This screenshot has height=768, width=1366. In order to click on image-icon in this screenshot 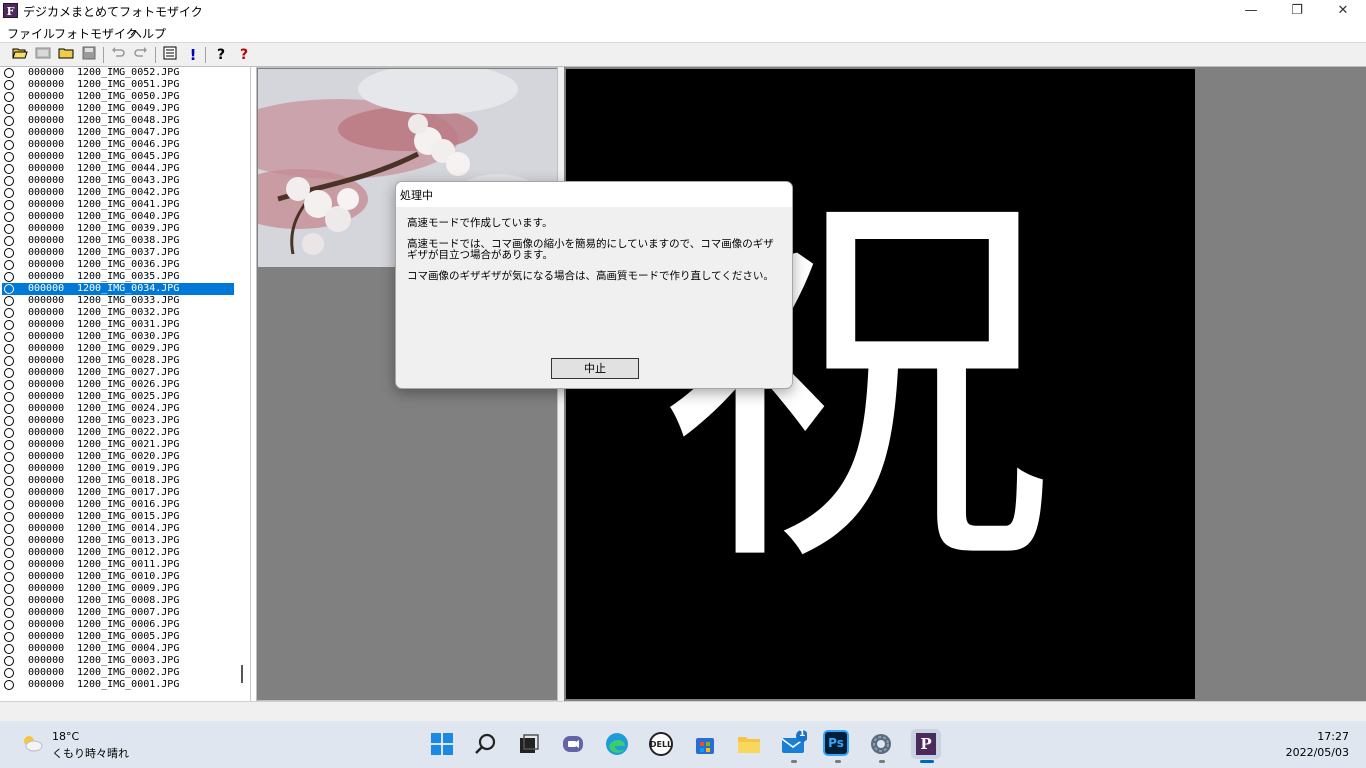, I will do `click(43, 55)`.